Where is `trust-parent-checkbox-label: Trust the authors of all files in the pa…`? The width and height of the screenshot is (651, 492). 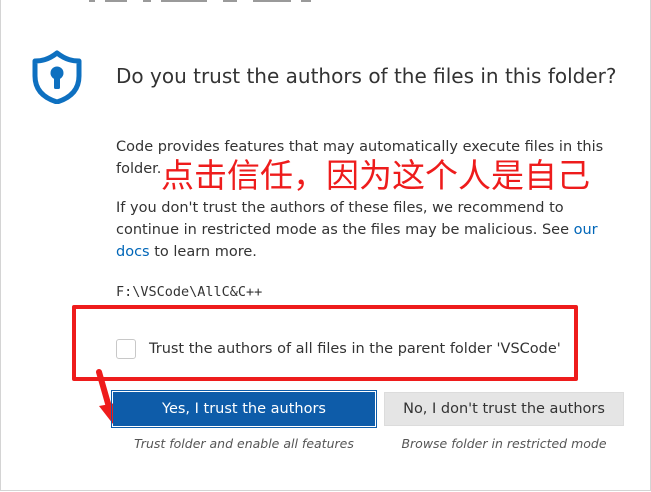
trust-parent-checkbox-label: Trust the authors of all files in the pa… is located at coordinates (355, 349).